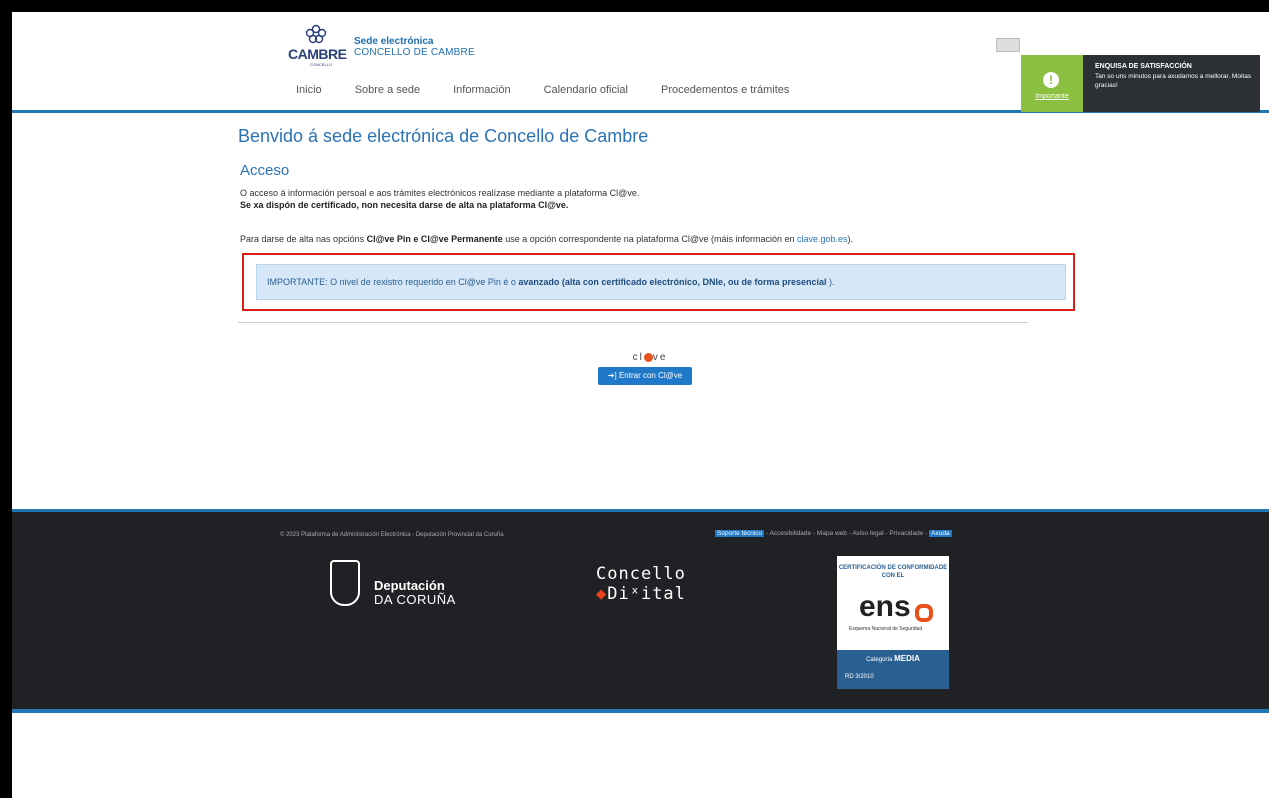 Image resolution: width=1269 pixels, height=798 pixels. I want to click on concello-line2-wrap: ◆Diˣital, so click(666, 594).